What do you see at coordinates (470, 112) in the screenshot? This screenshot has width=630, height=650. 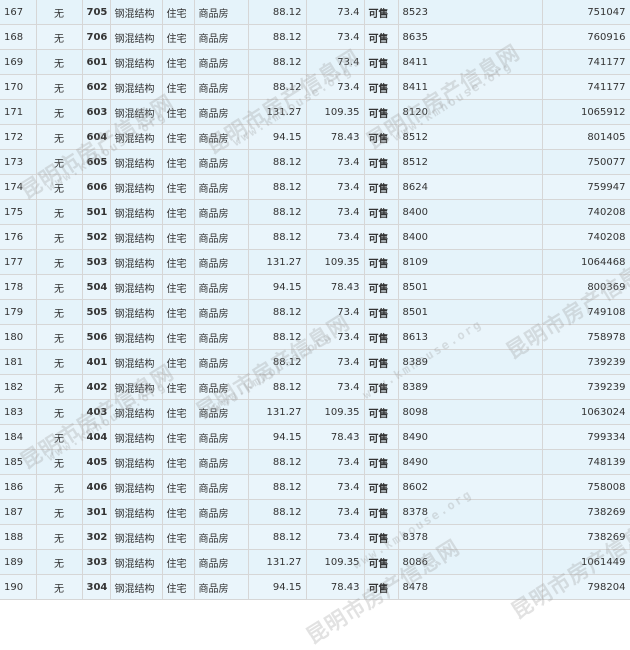 I see `row-unit-price: 8120` at bounding box center [470, 112].